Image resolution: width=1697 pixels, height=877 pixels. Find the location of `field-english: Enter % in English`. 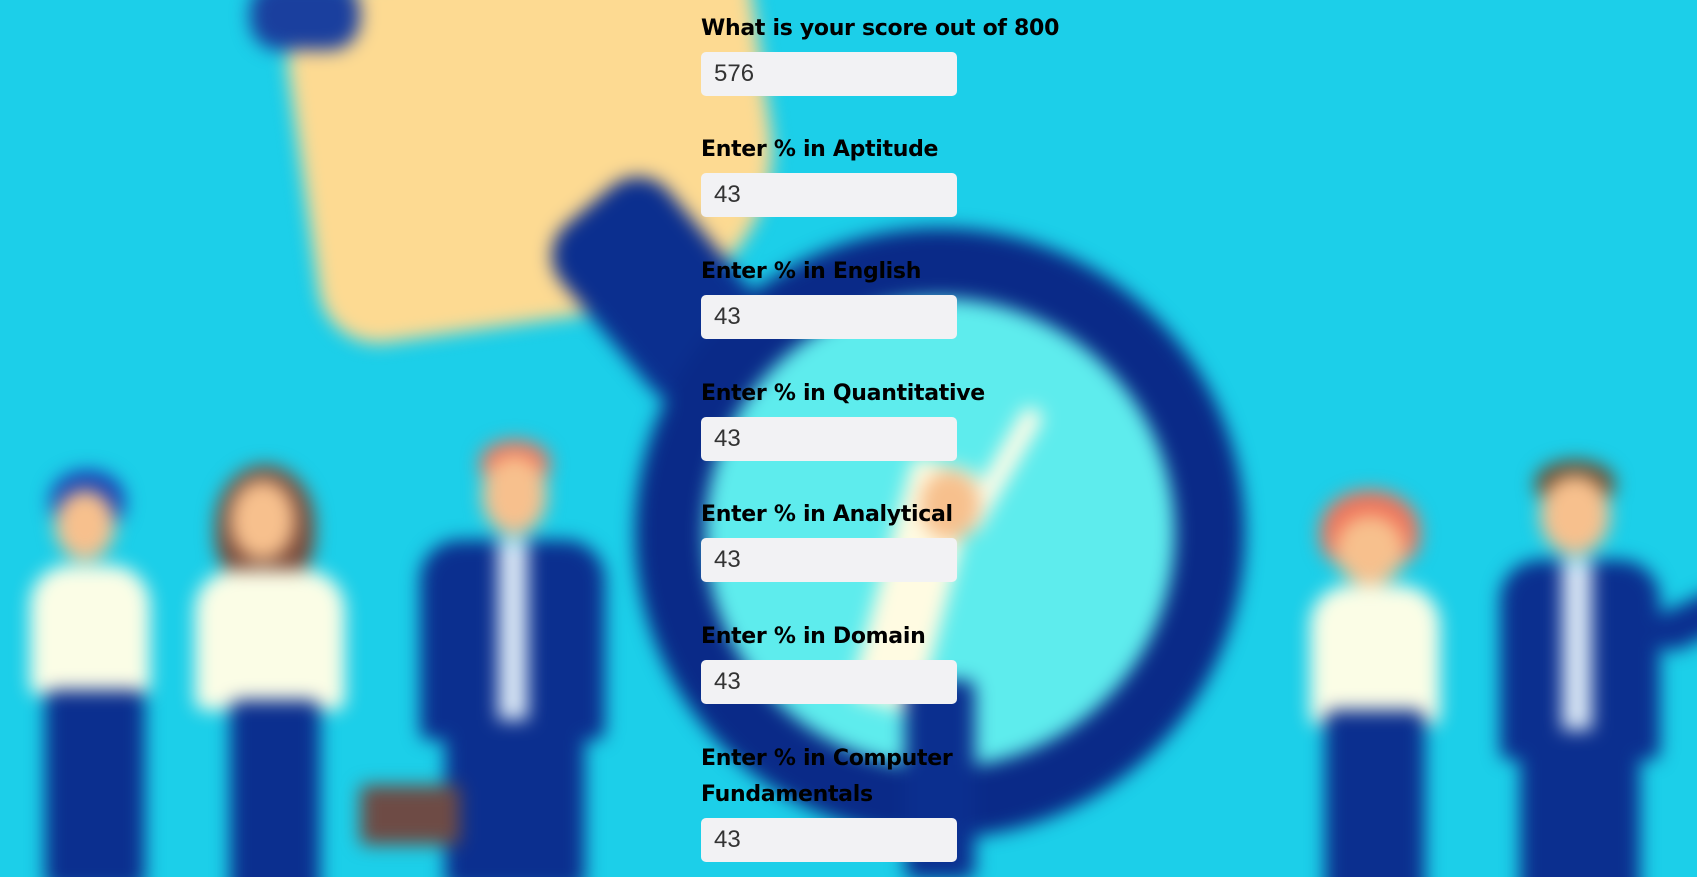

field-english: Enter % in English is located at coordinates (881, 296).